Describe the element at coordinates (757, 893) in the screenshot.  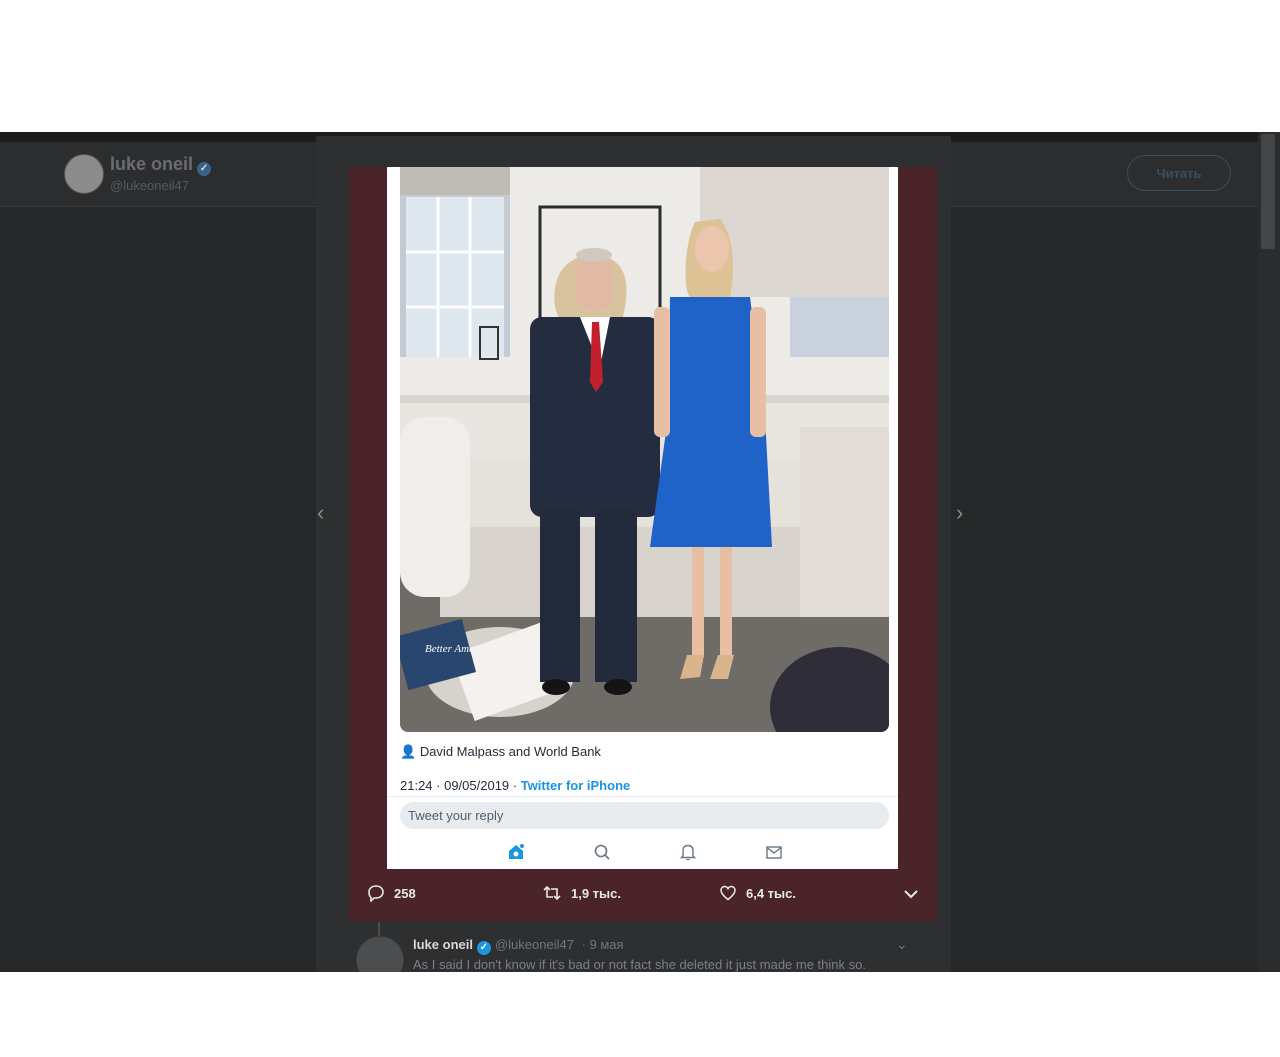
I see `like-action: 6,4 тыс.` at that location.